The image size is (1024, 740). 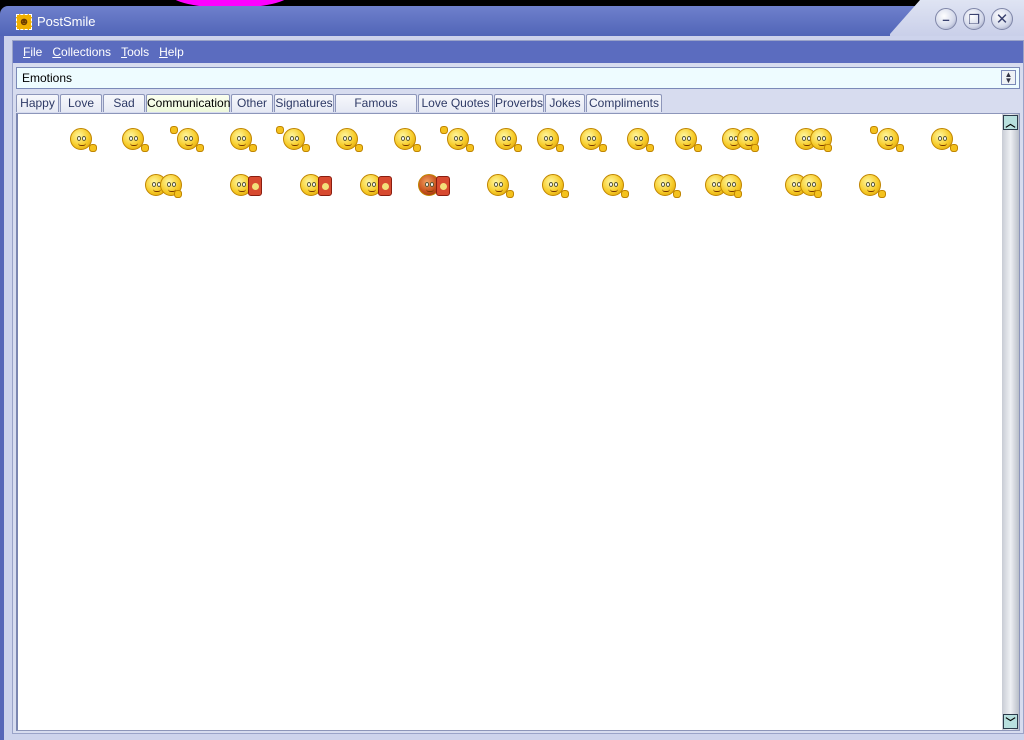 What do you see at coordinates (1008, 77) in the screenshot?
I see `up-down-arrow-icon: ▲ ▼` at bounding box center [1008, 77].